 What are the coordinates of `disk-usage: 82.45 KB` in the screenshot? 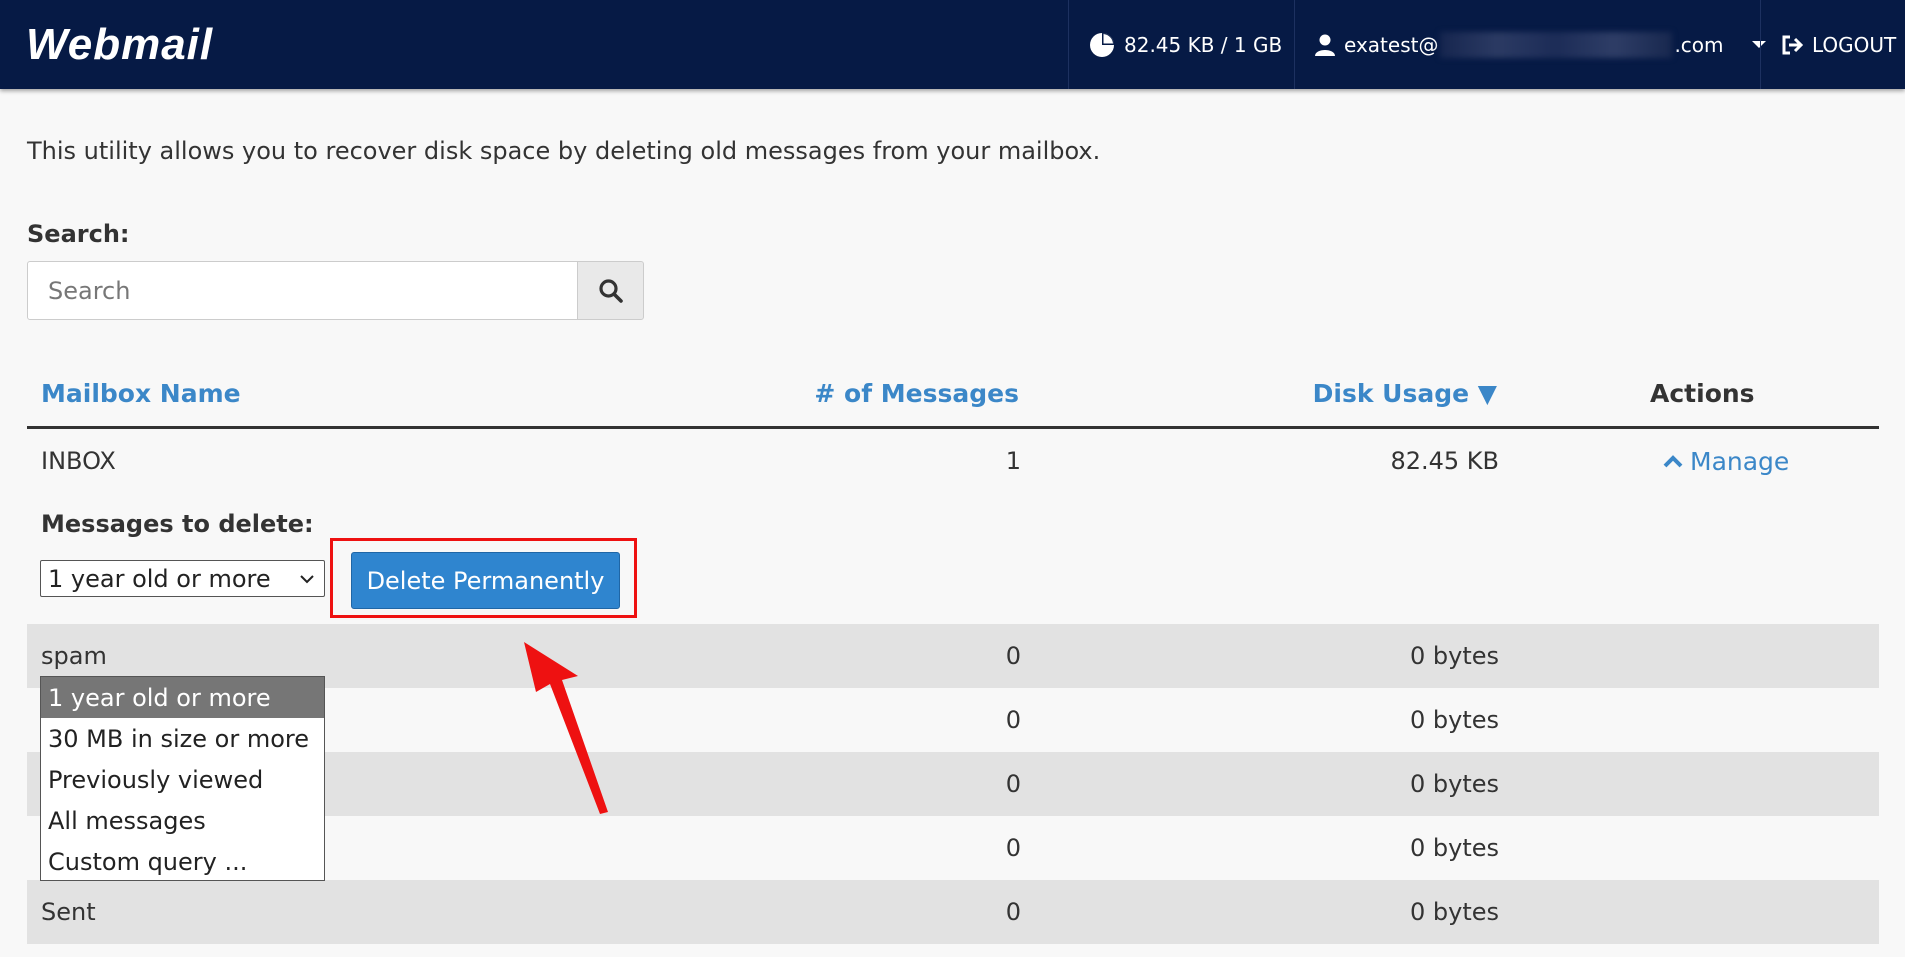 It's located at (1444, 461).